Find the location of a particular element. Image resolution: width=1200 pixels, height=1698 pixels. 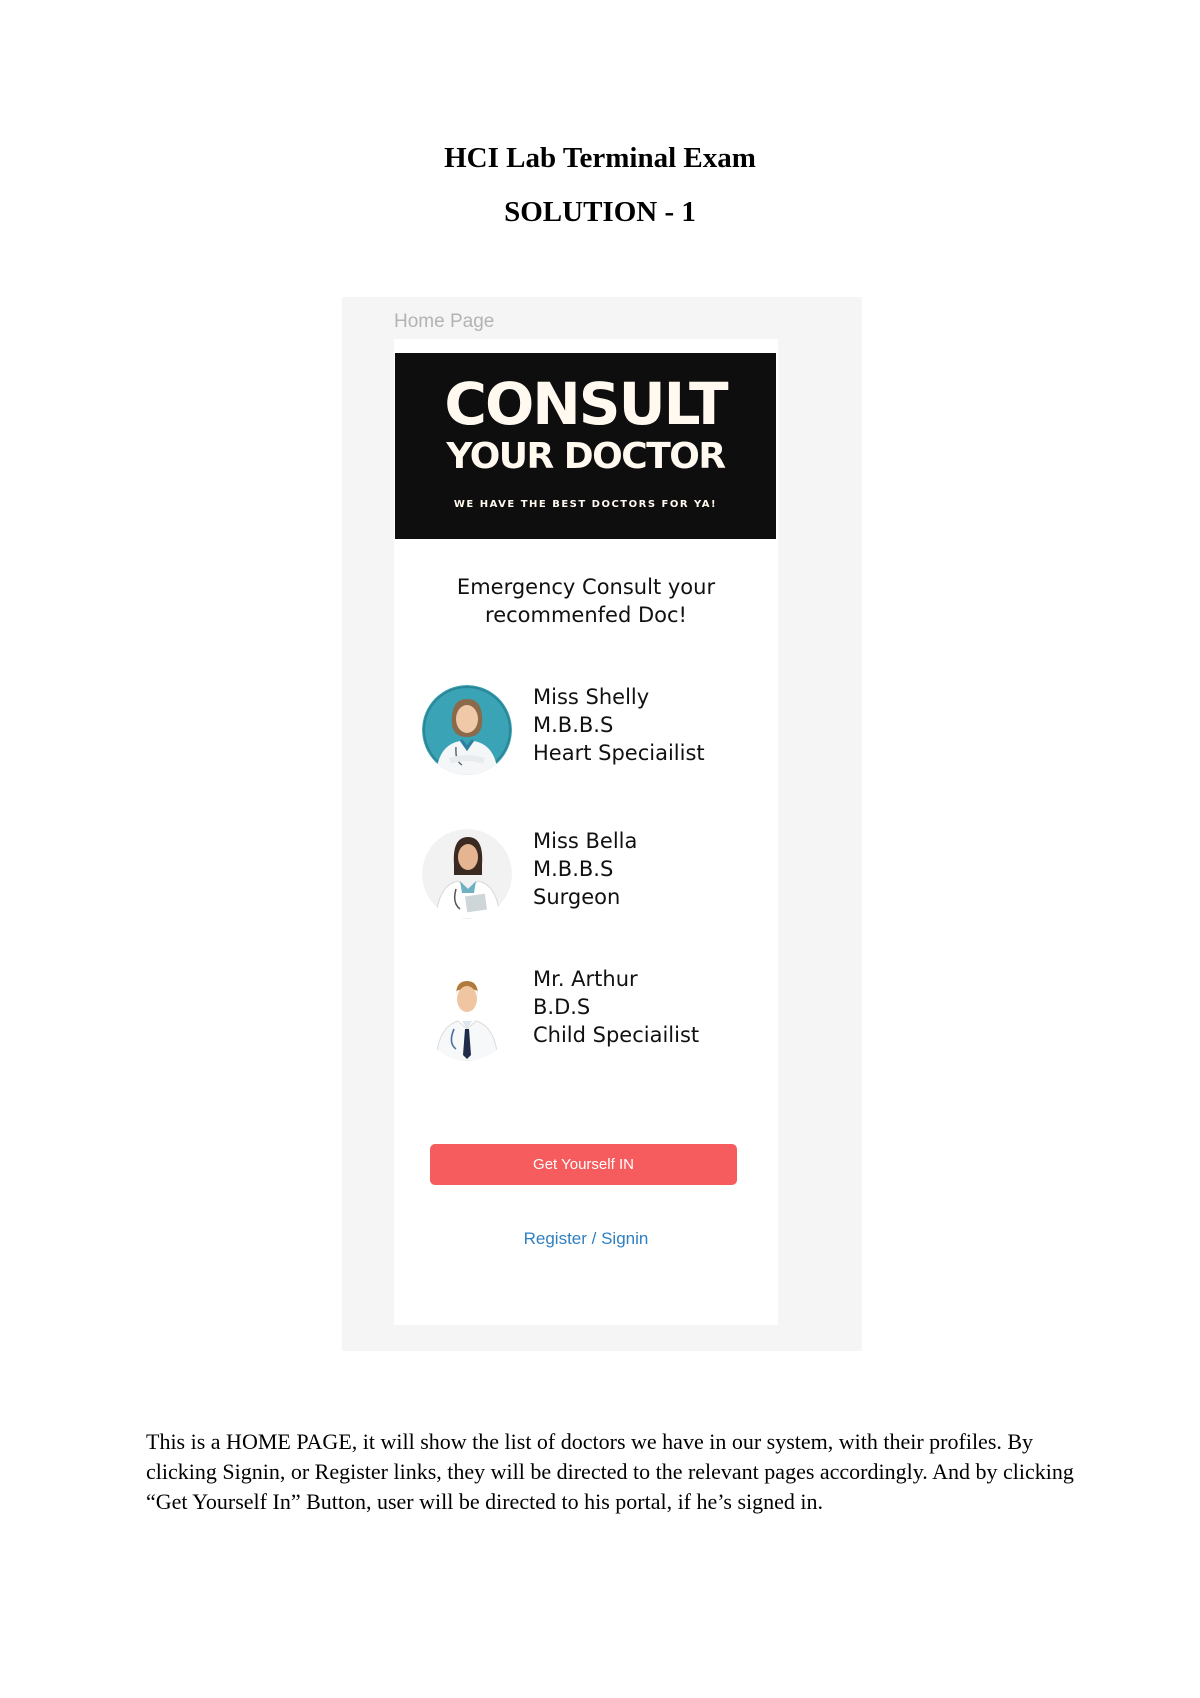

banner-headline: CONSULT is located at coordinates (586, 404).